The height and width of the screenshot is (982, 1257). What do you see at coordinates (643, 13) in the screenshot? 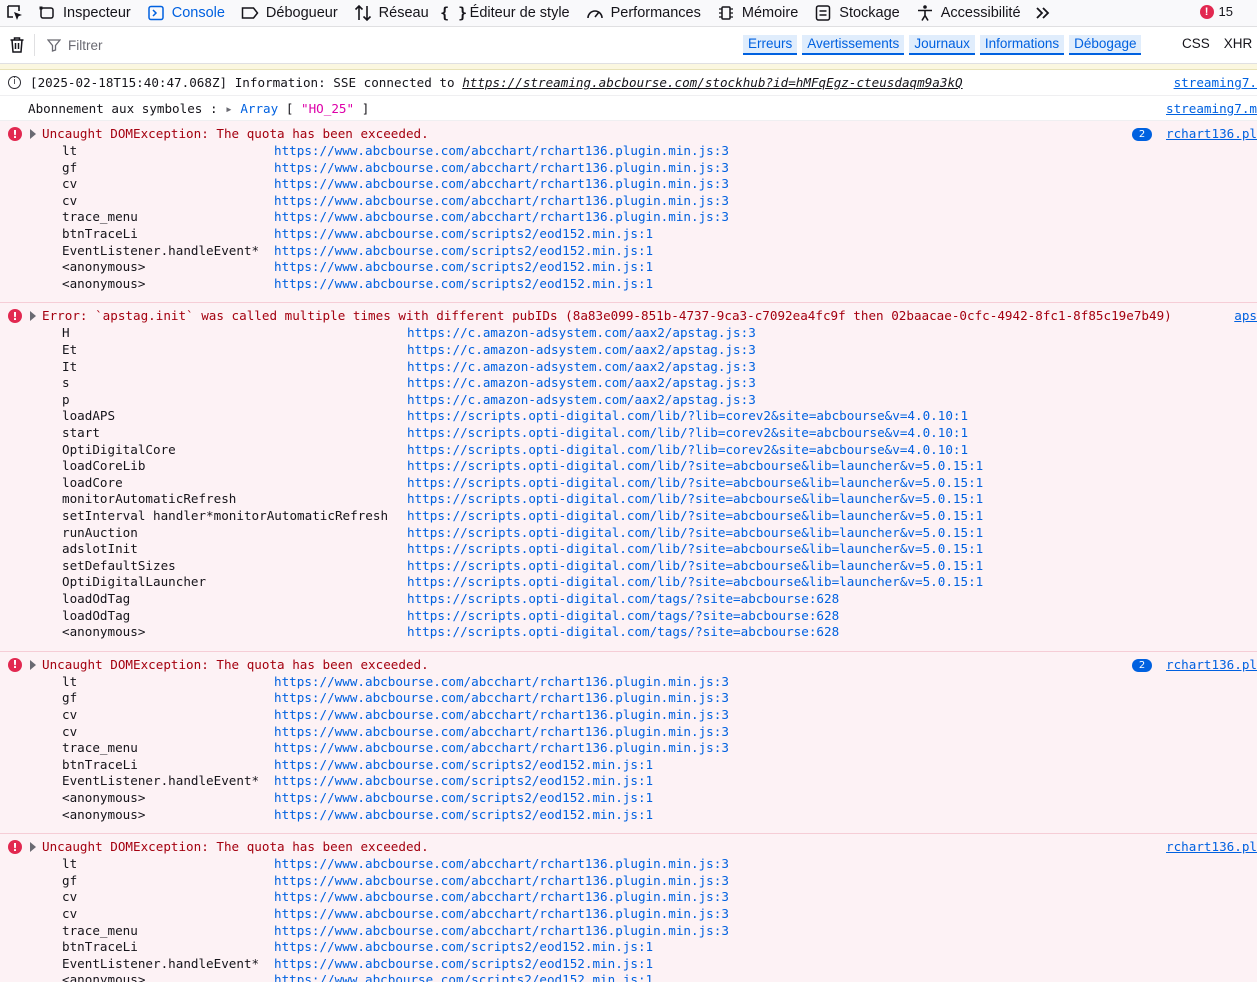
I see `tab-performances: Performances` at bounding box center [643, 13].